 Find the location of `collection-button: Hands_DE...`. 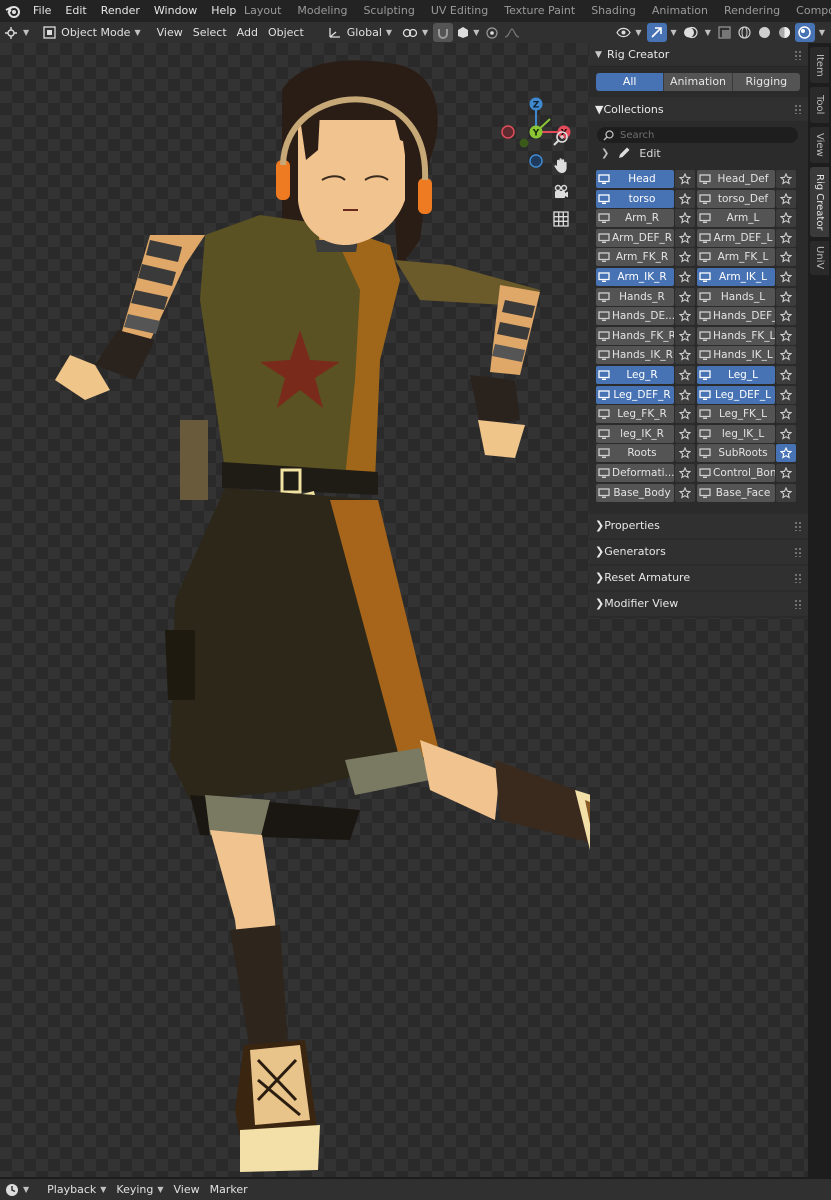

collection-button: Hands_DE... is located at coordinates (635, 316).